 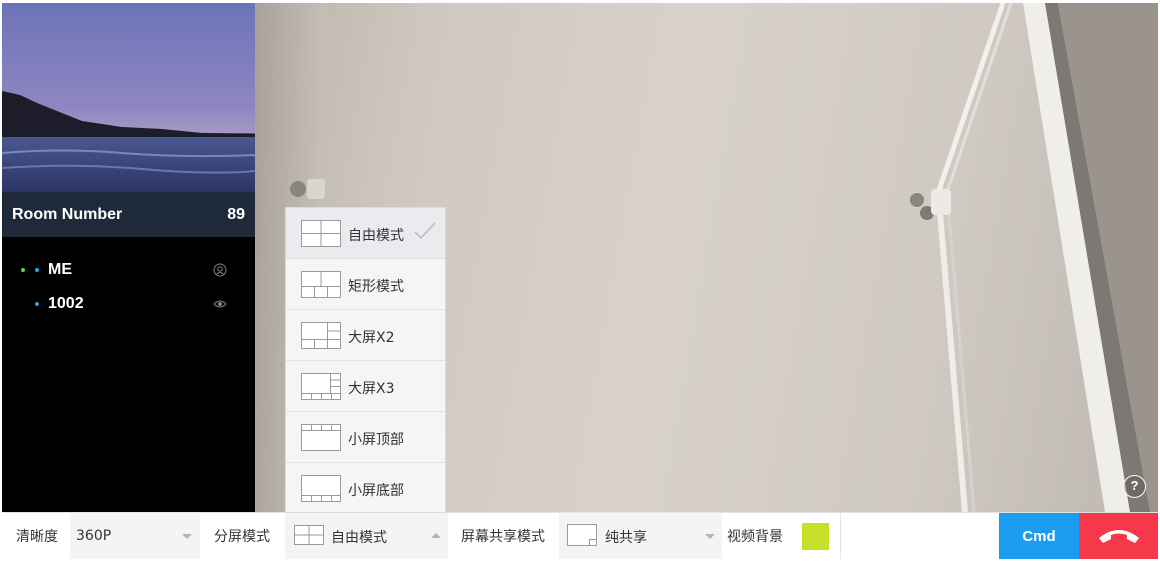 What do you see at coordinates (60, 269) in the screenshot?
I see `participant-name: ME` at bounding box center [60, 269].